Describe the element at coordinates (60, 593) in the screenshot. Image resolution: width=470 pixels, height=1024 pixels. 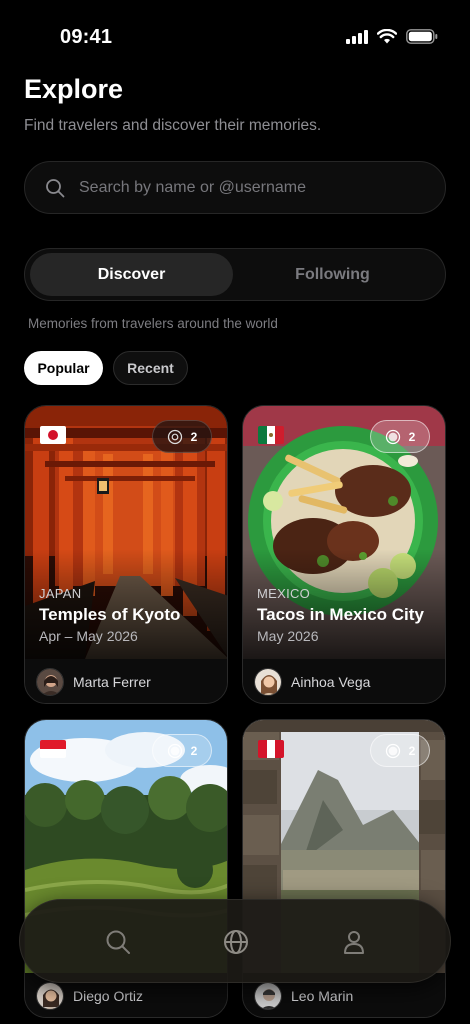
I see `card-country: JAPAN` at that location.